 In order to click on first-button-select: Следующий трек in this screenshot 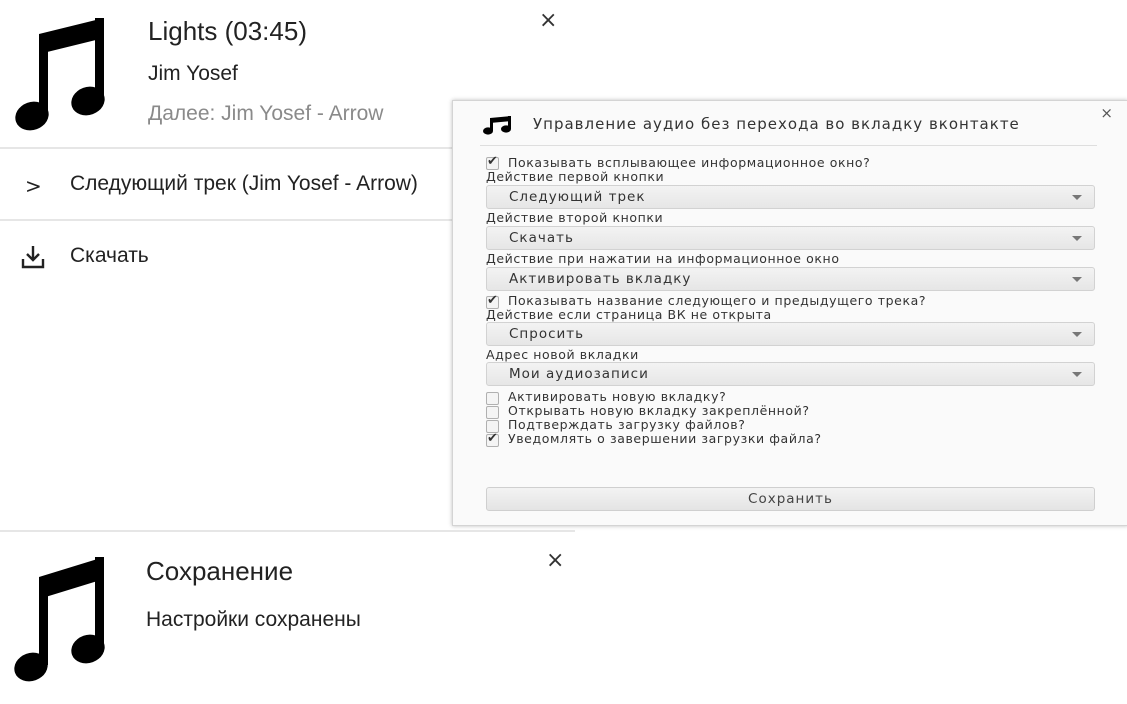, I will do `click(790, 197)`.